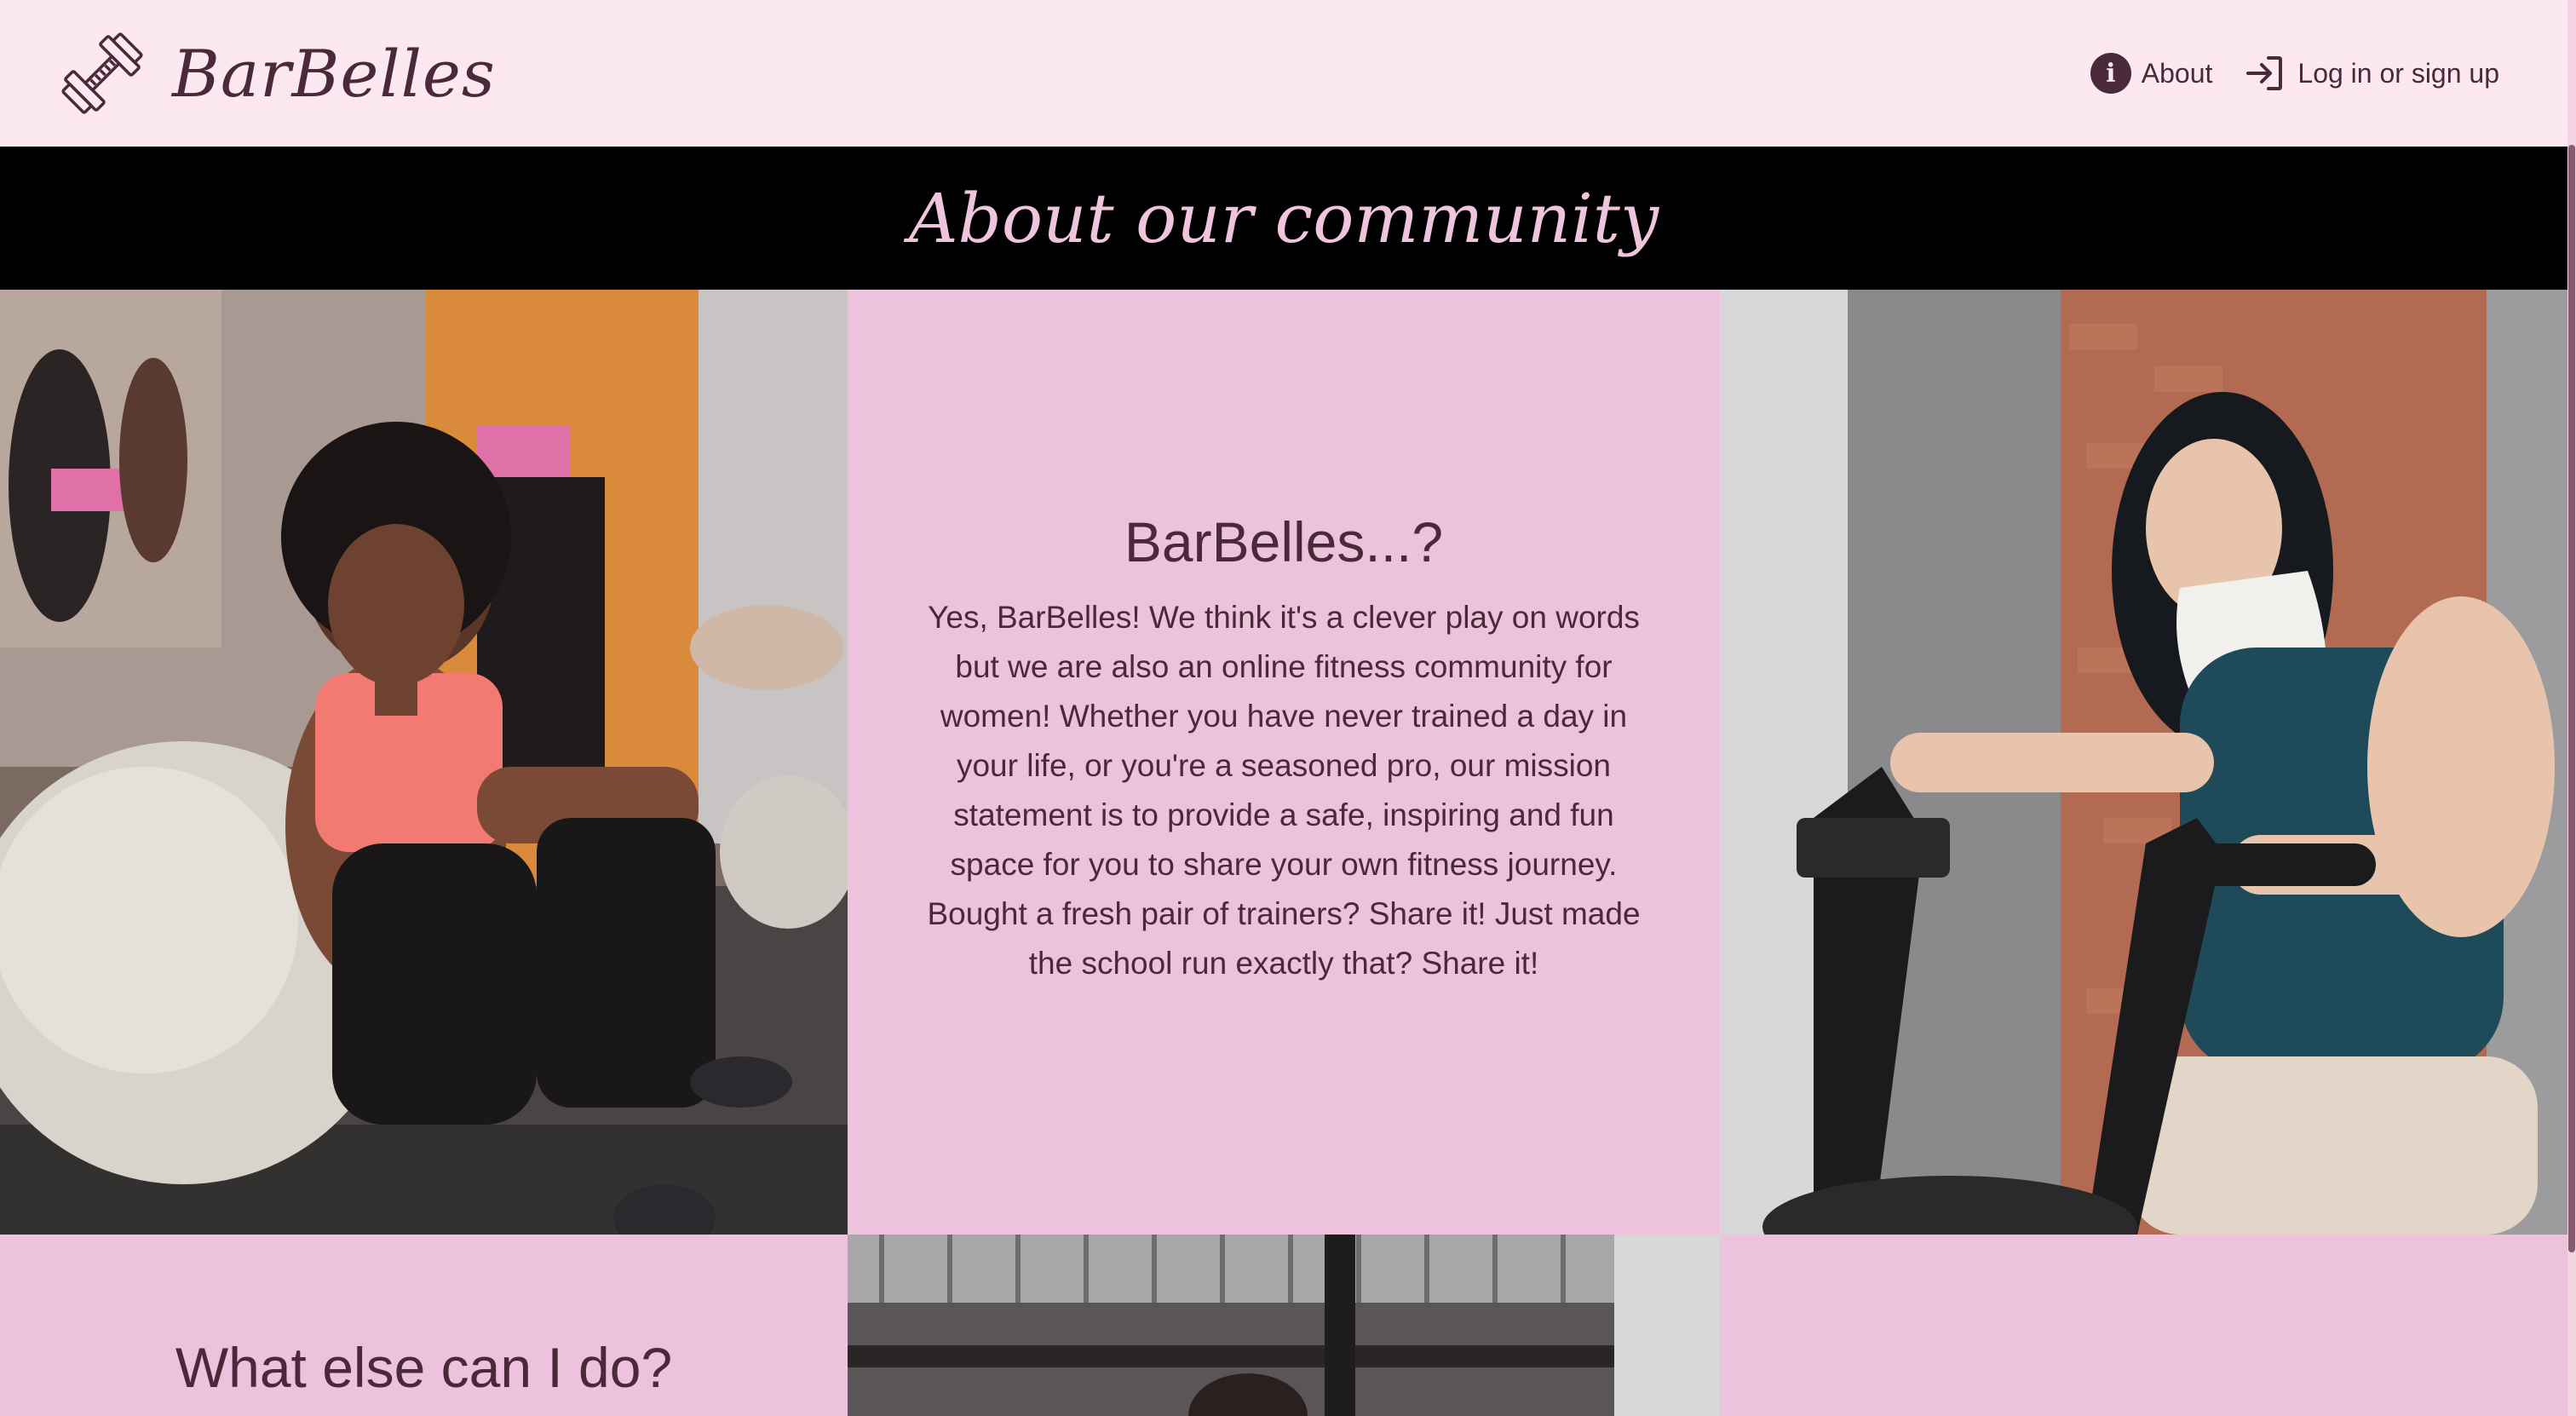 The image size is (2576, 1416). I want to click on brand-name: BarBelles, so click(334, 73).